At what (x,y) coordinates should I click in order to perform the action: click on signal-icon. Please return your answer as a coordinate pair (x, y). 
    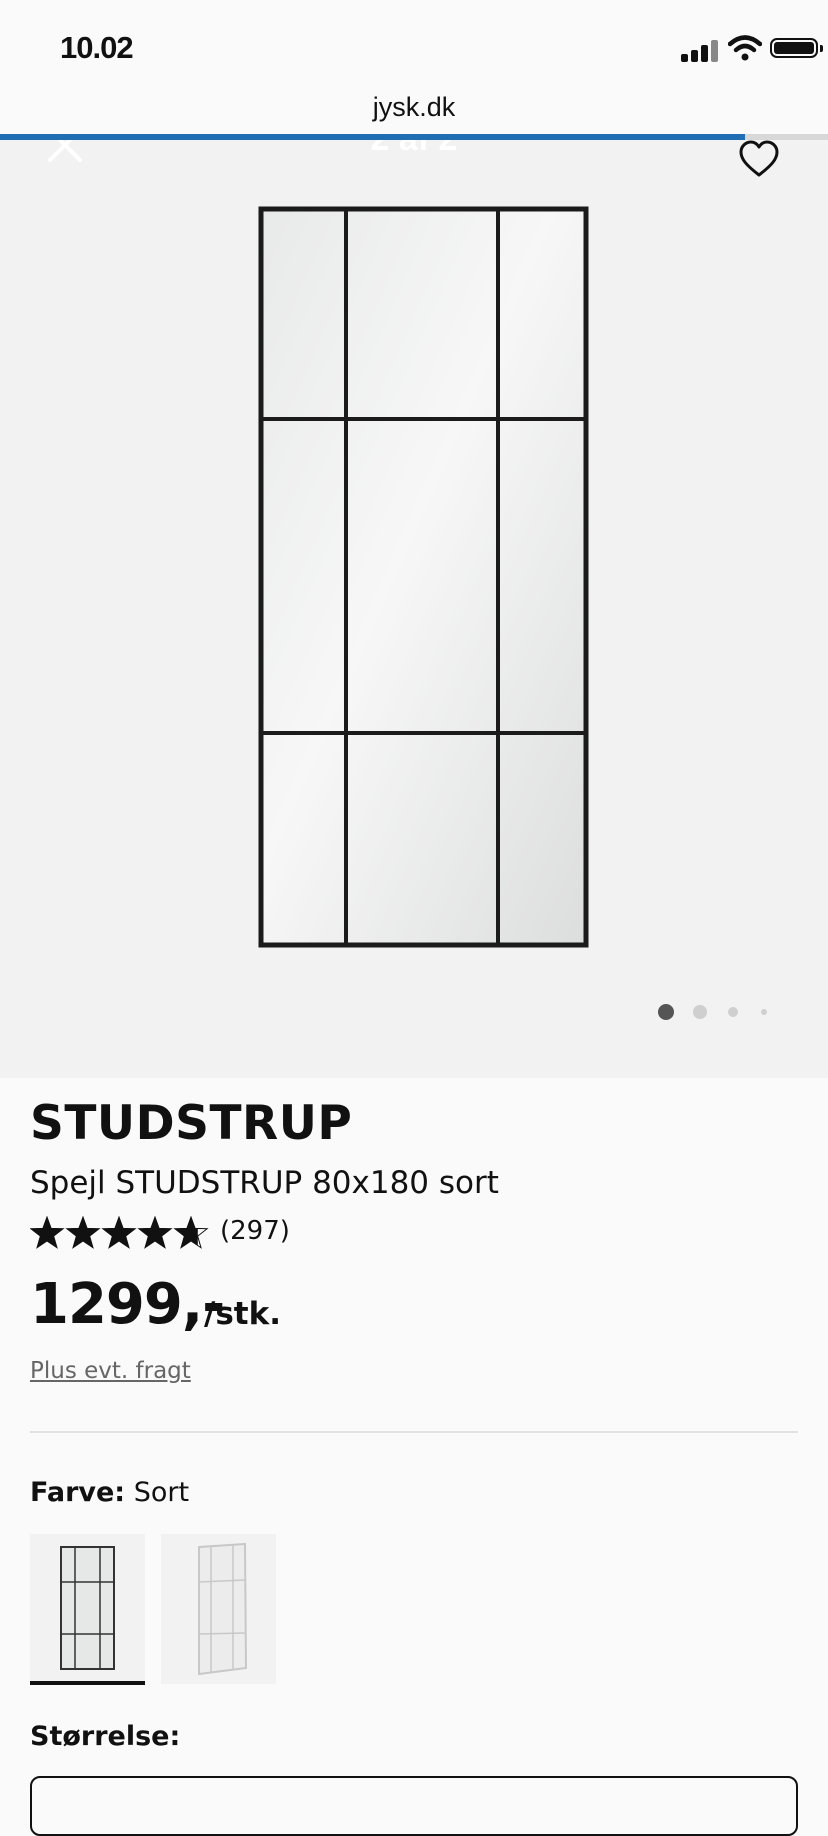
    Looking at the image, I should click on (702, 51).